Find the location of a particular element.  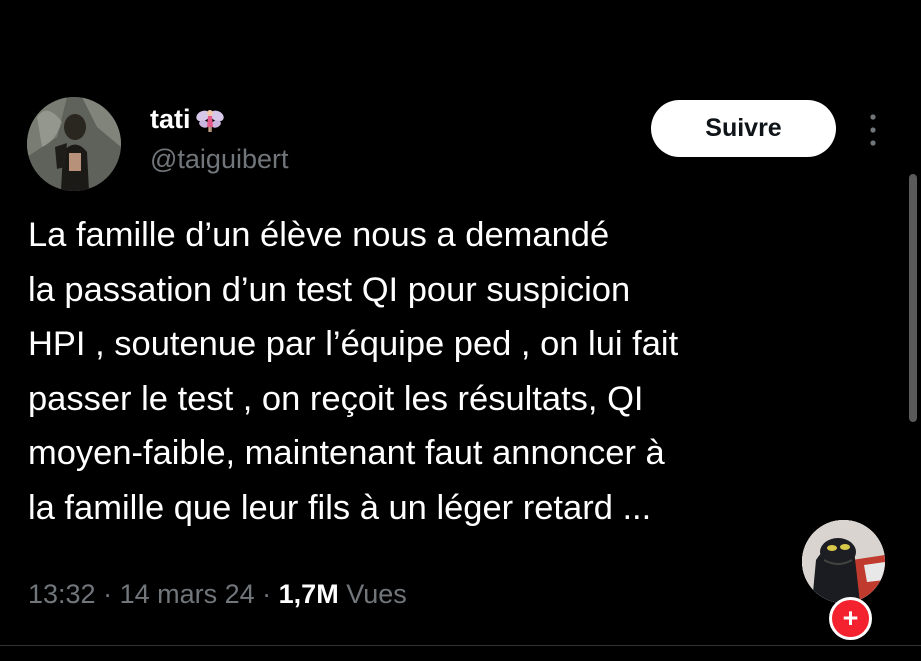

author-avatar is located at coordinates (74, 144).